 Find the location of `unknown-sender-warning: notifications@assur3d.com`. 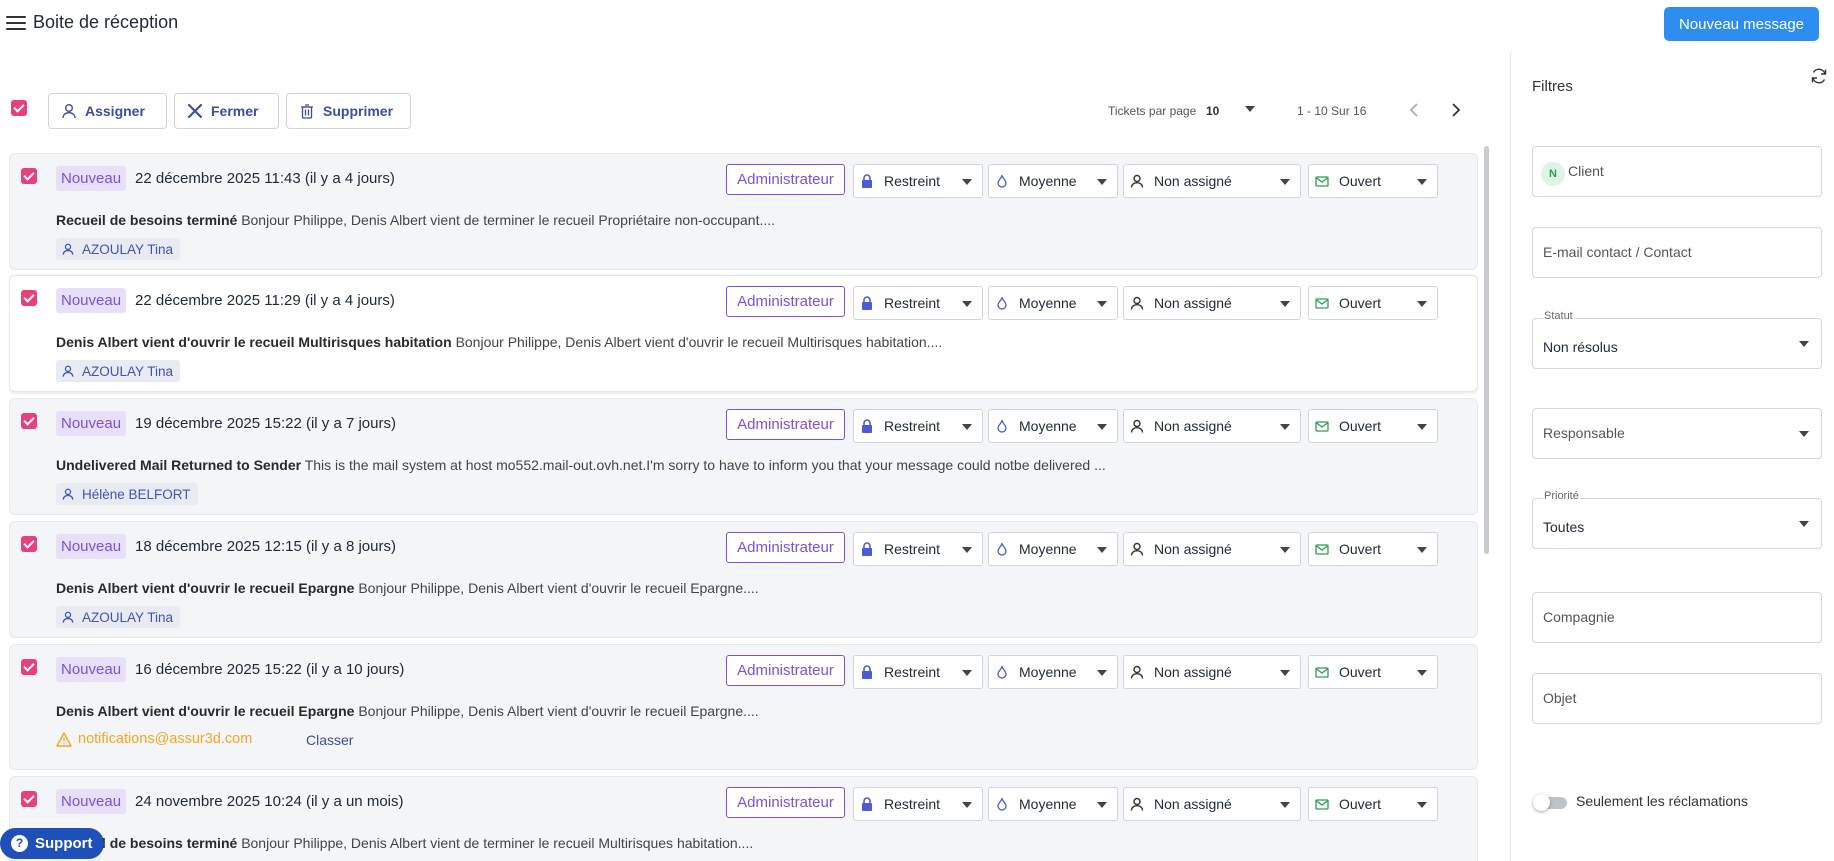

unknown-sender-warning: notifications@assur3d.com is located at coordinates (154, 739).